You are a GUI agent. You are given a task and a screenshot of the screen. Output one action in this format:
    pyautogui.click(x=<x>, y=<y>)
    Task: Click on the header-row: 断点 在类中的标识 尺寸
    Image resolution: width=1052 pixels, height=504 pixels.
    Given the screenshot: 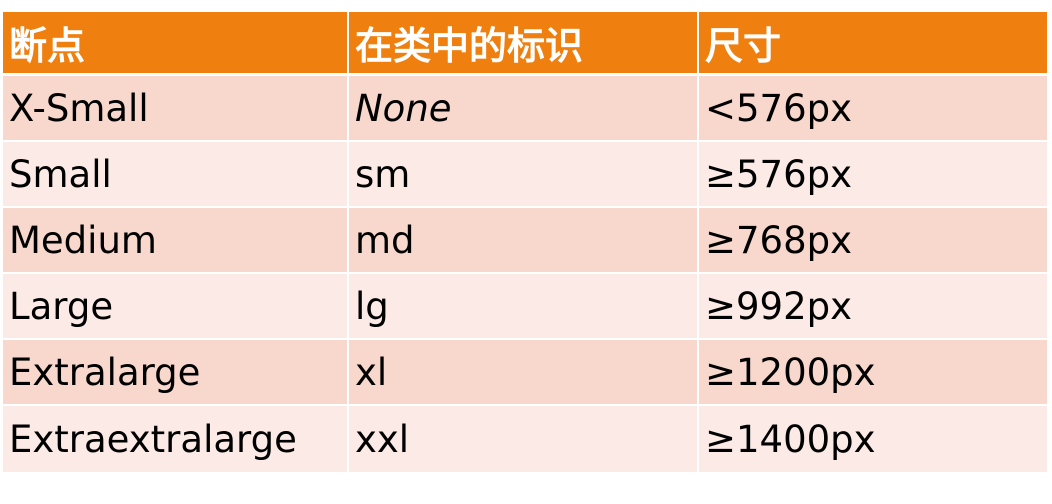 What is the action you would take?
    pyautogui.click(x=525, y=44)
    